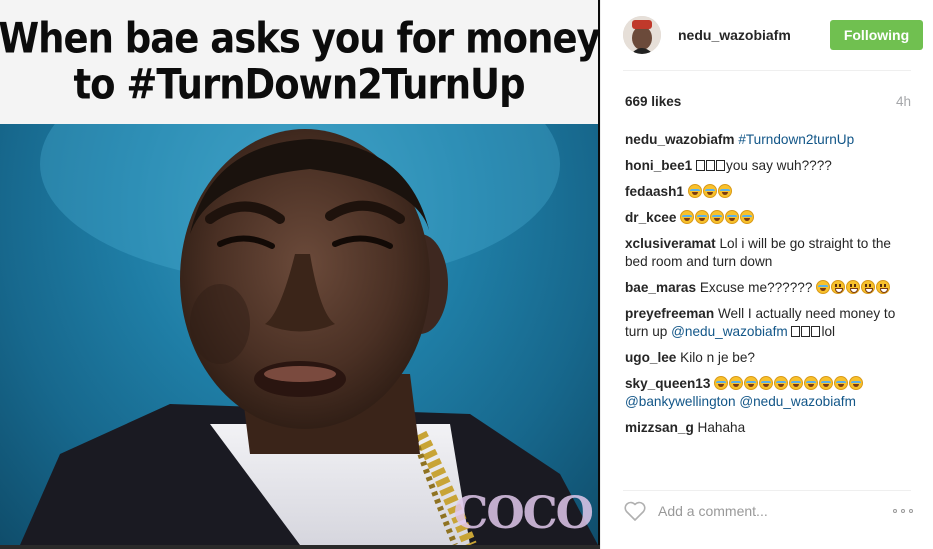 Image resolution: width=933 pixels, height=549 pixels. What do you see at coordinates (768, 101) in the screenshot?
I see `post-meta: 669 likes 4h` at bounding box center [768, 101].